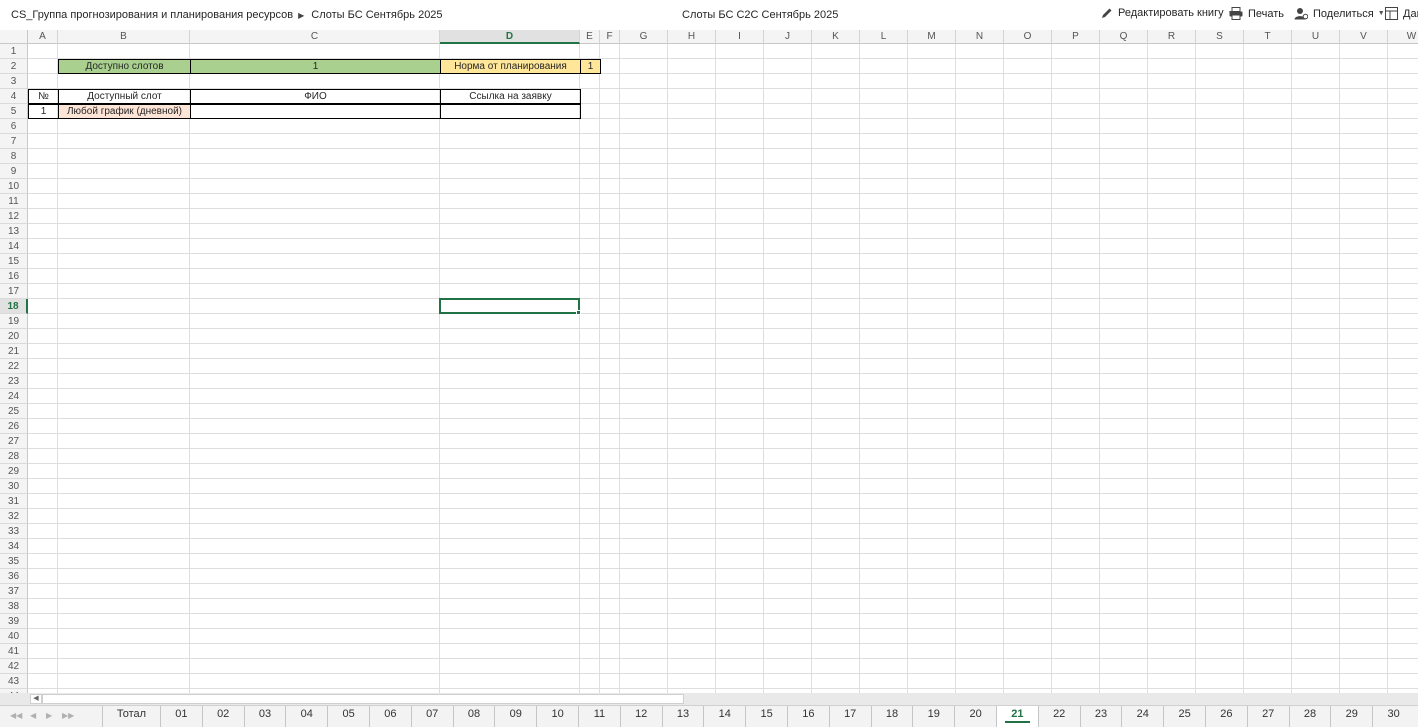  I want to click on cell-a5: 1, so click(43, 111).